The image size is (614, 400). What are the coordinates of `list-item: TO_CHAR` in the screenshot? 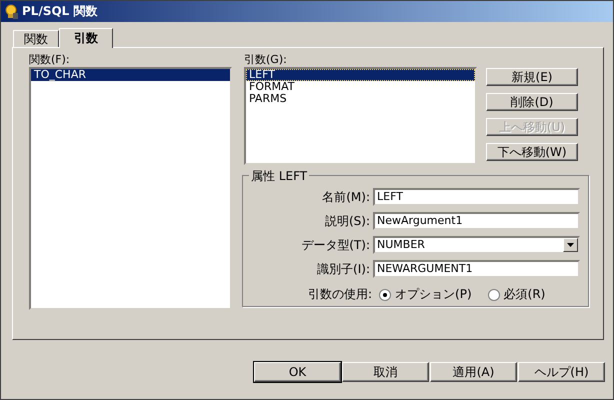 It's located at (130, 75).